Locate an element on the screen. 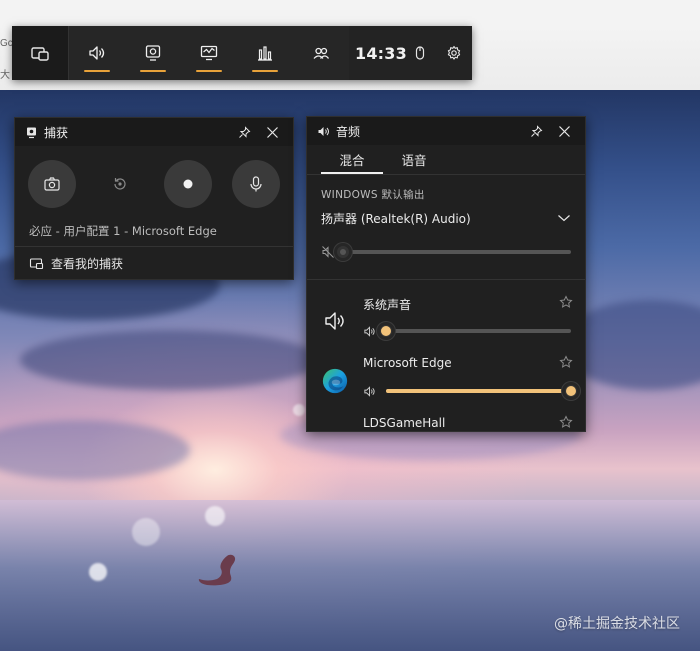  people-icon is located at coordinates (321, 53).